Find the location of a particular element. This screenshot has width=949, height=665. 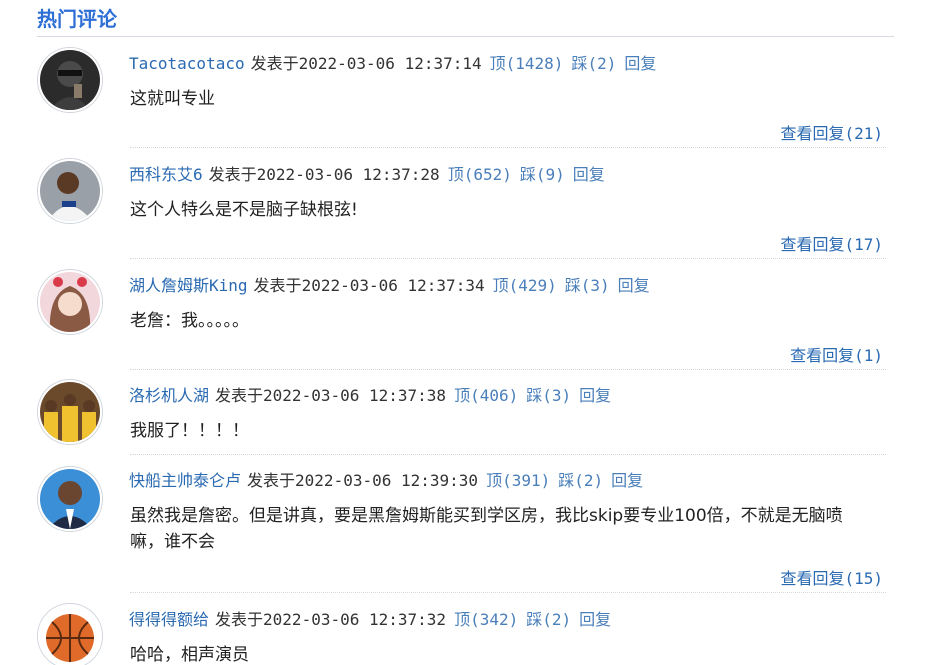

title-divider is located at coordinates (465, 36).